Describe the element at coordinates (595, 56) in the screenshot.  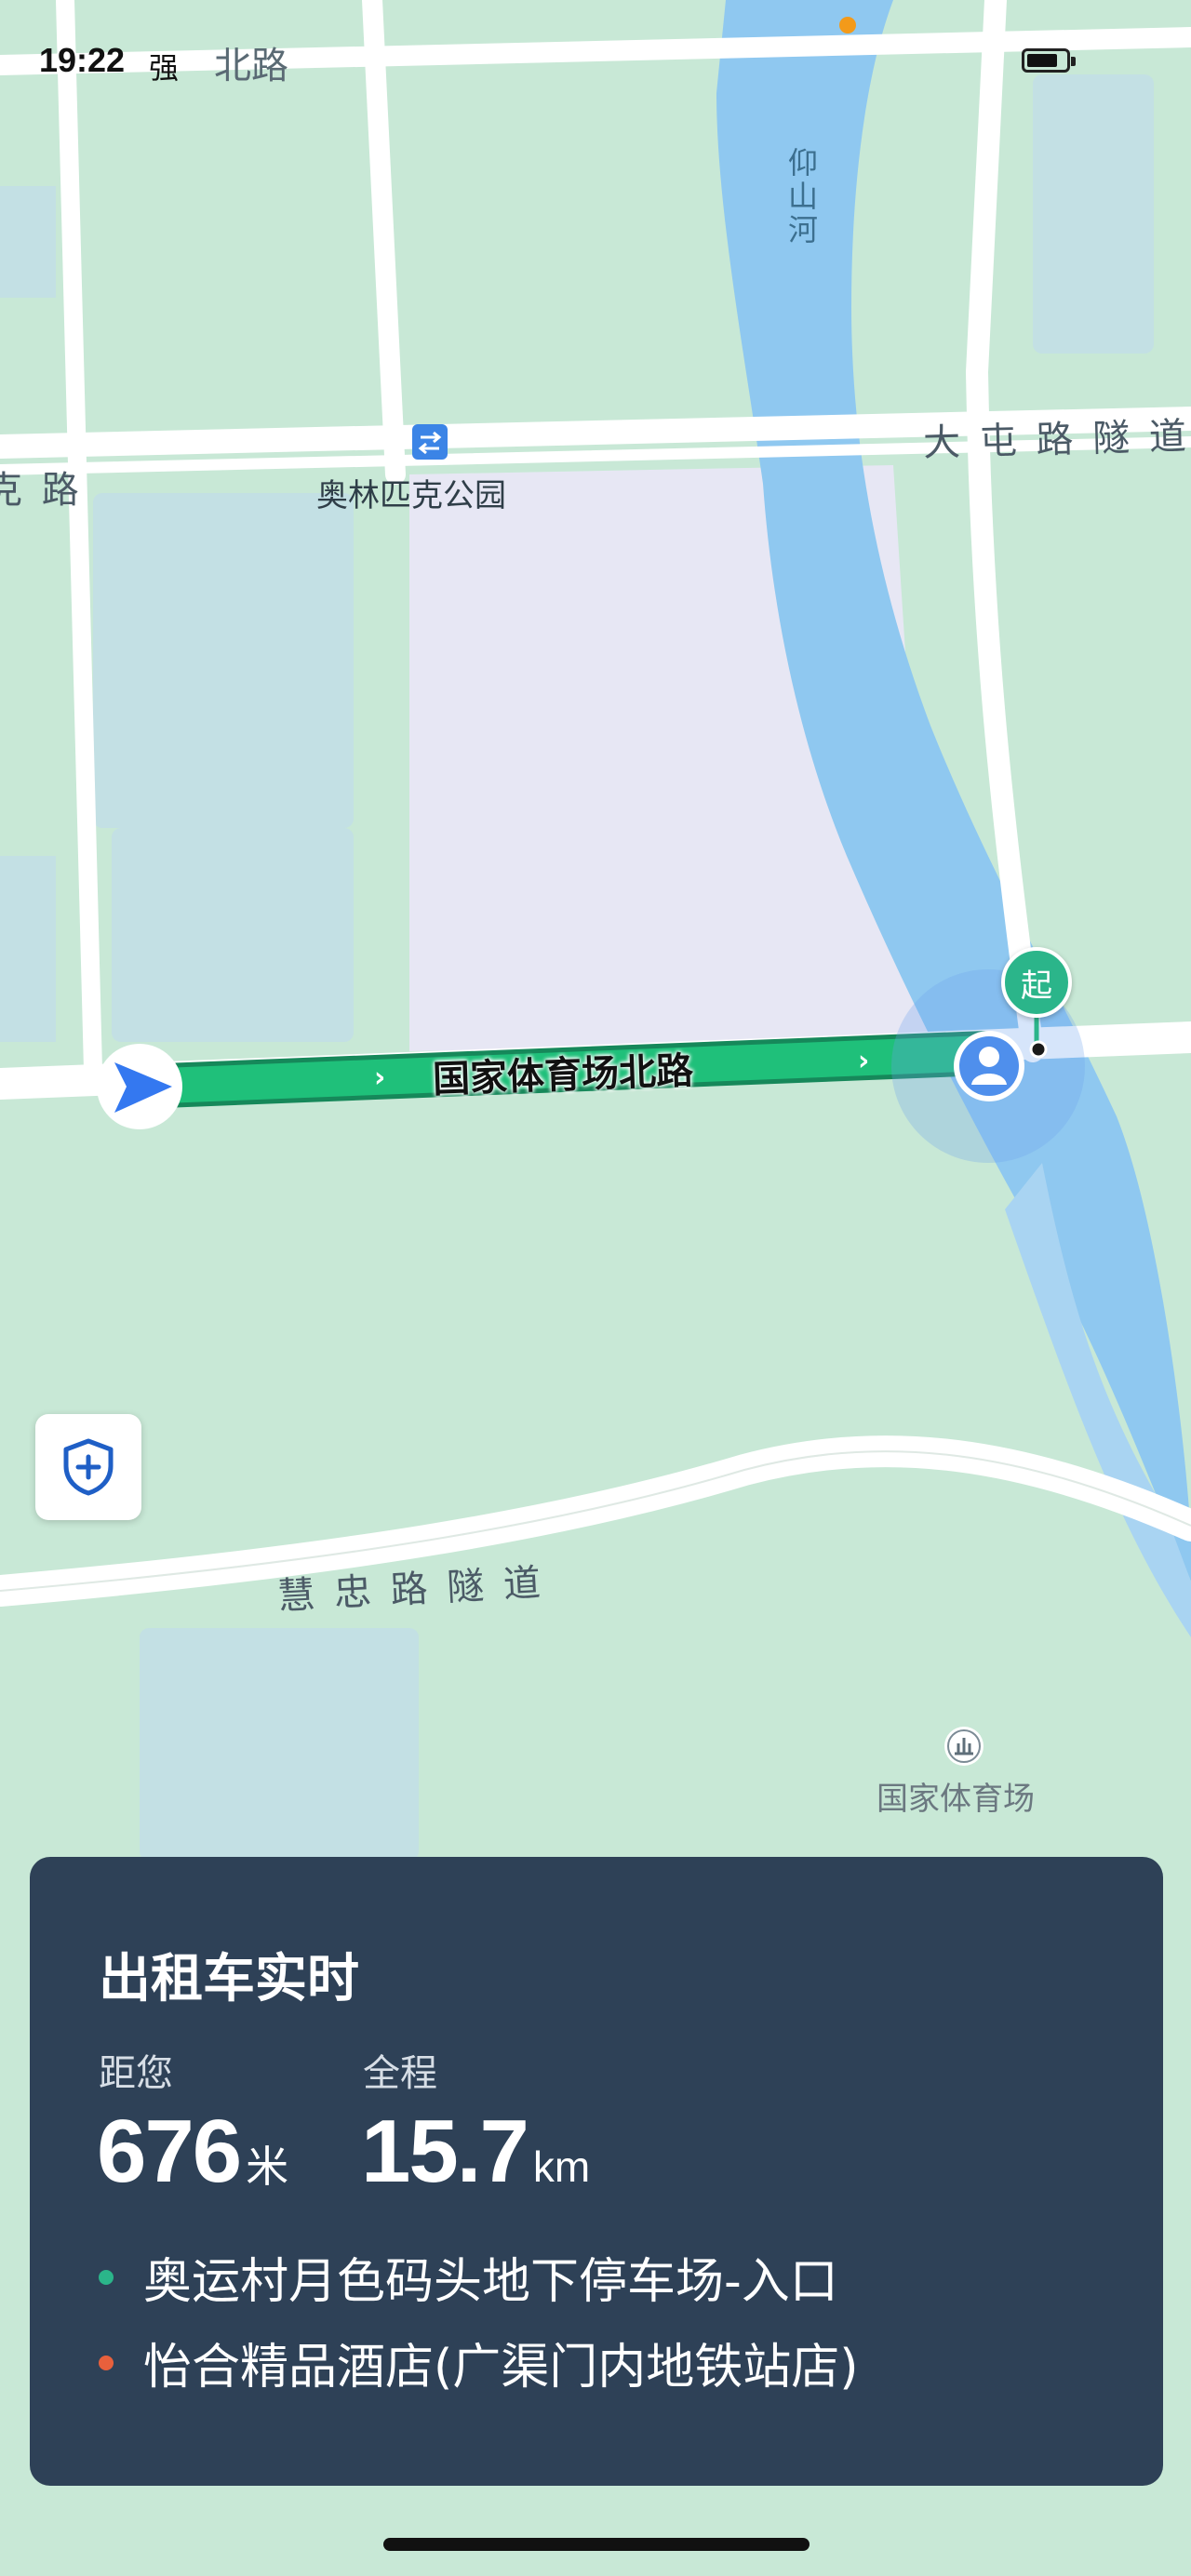
I see `status-bar: 19:22 强` at that location.